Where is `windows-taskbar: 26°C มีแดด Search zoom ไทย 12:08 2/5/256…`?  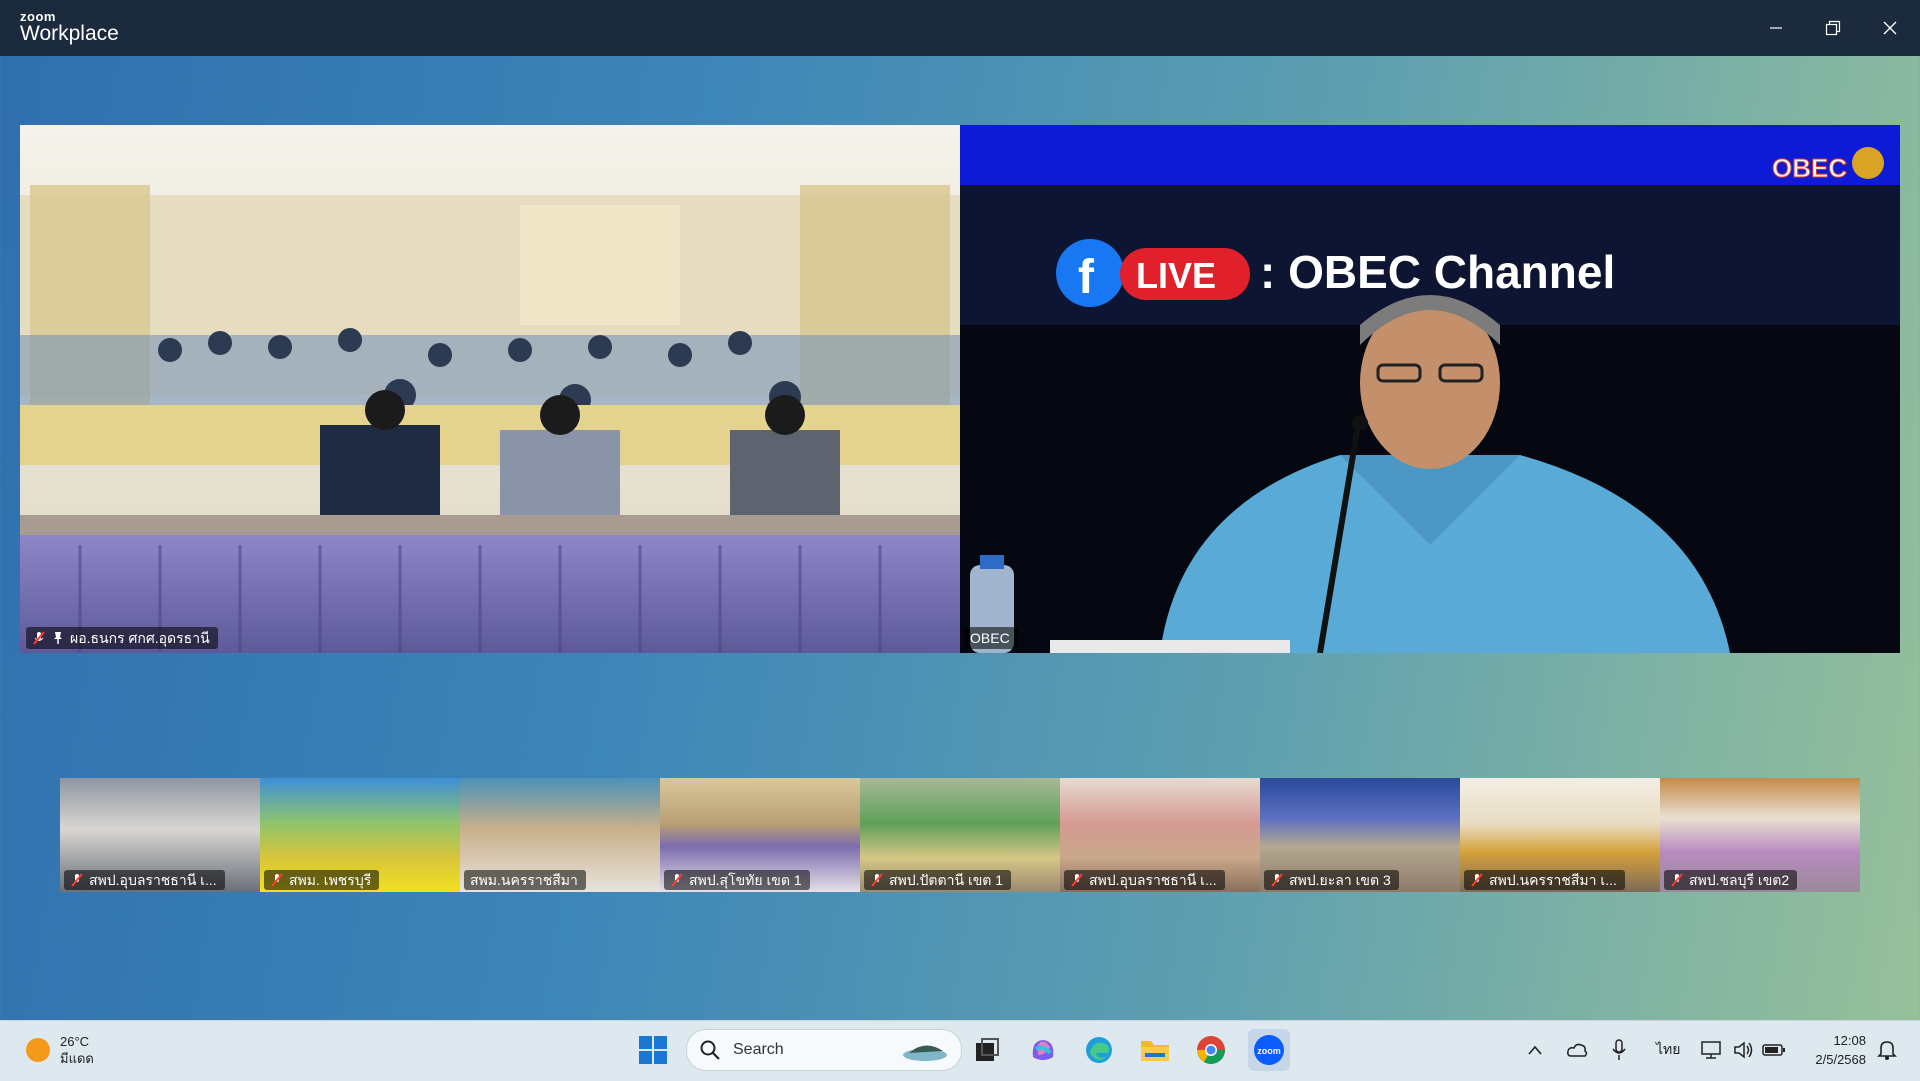
windows-taskbar: 26°C มีแดด Search zoom ไทย 12:08 2/5/256… is located at coordinates (960, 1050).